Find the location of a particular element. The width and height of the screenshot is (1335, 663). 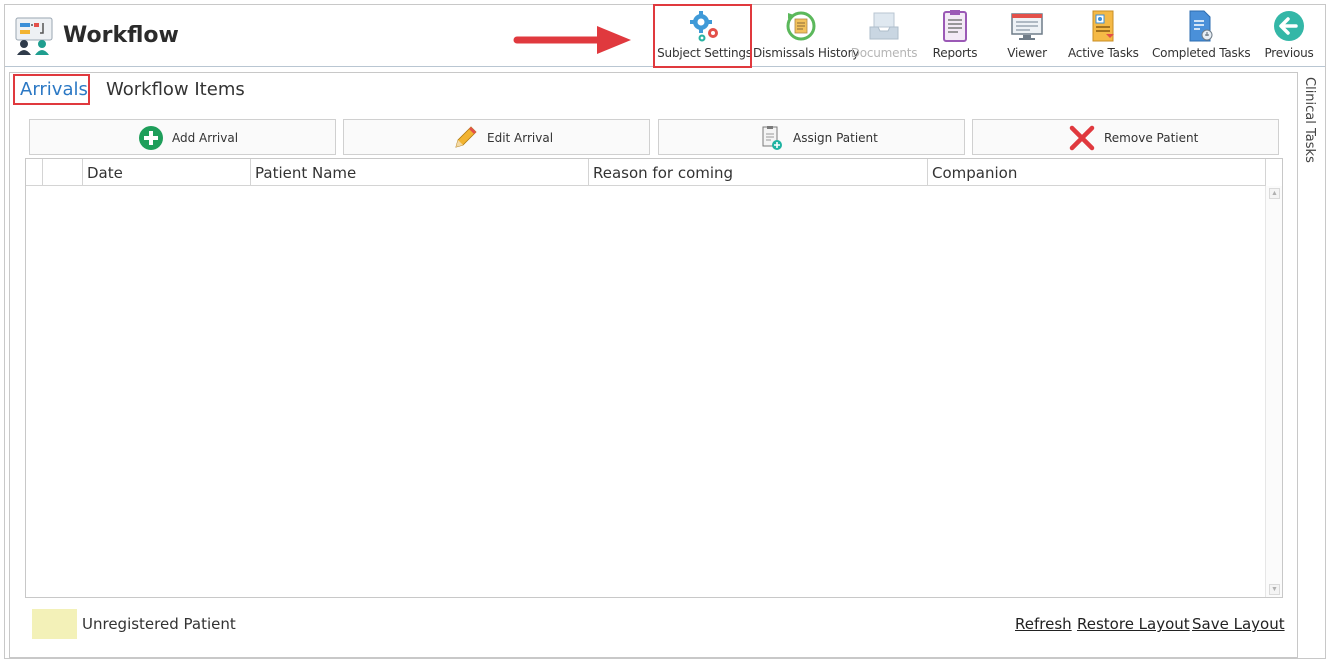

restore-layout-link: Restore Layout is located at coordinates (1133, 624).